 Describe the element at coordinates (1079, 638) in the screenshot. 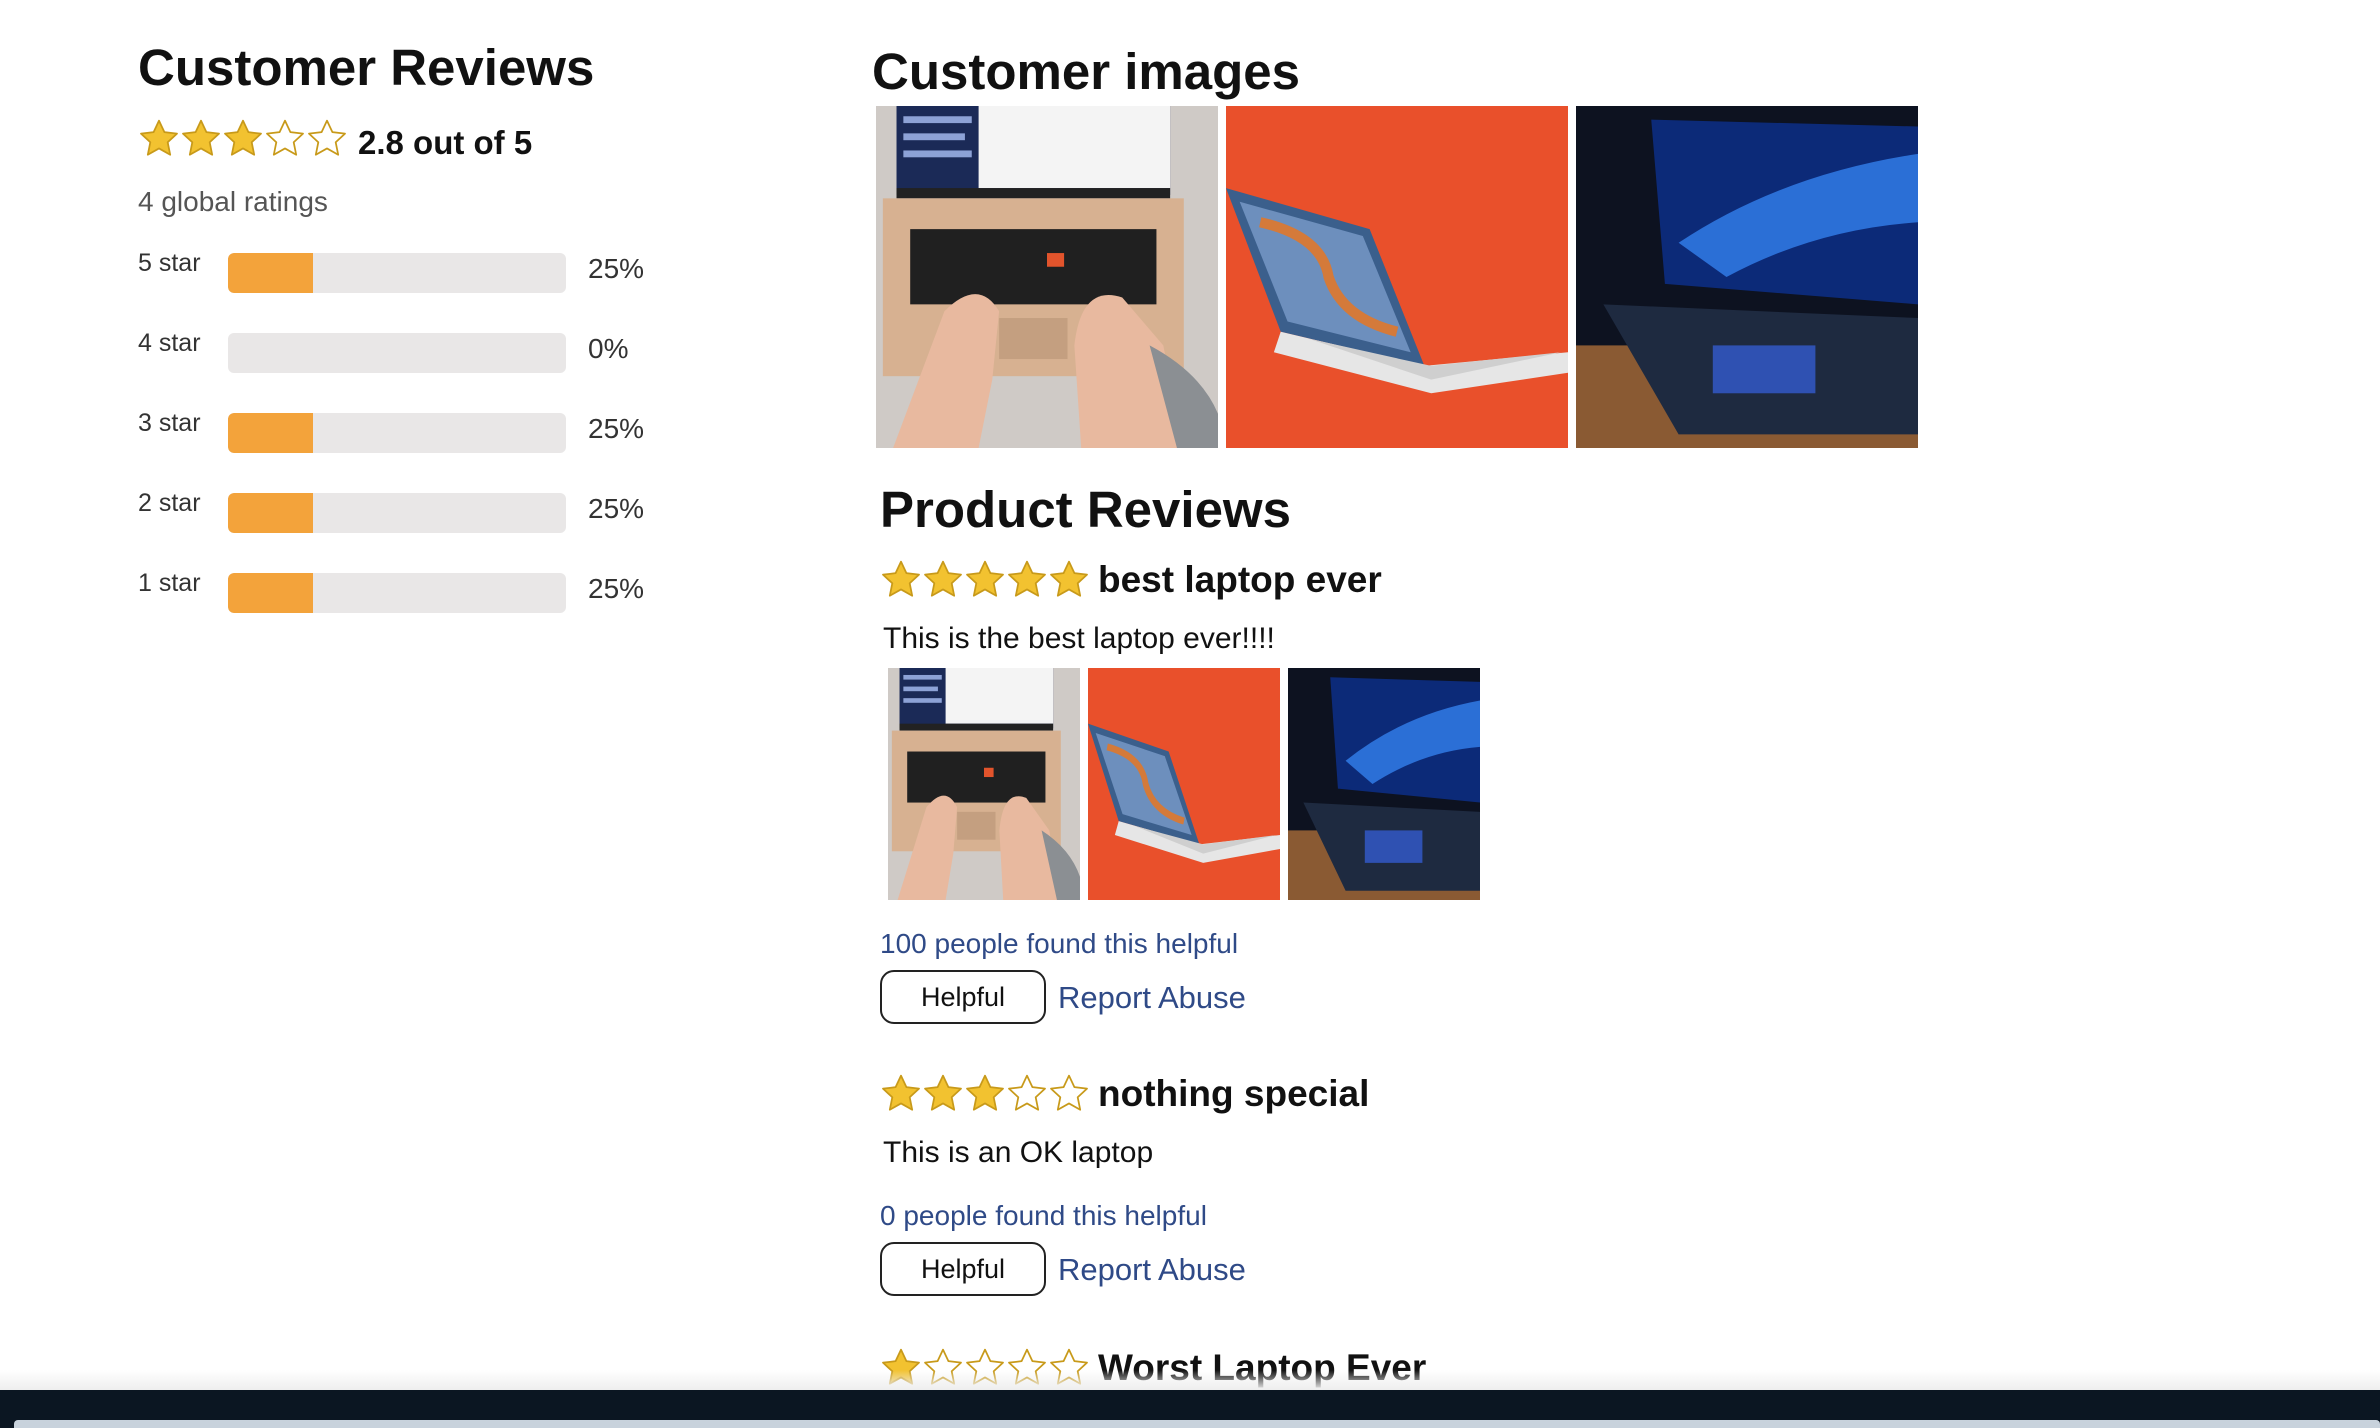

I see `review-body: This is the best laptop ever!!!!` at that location.